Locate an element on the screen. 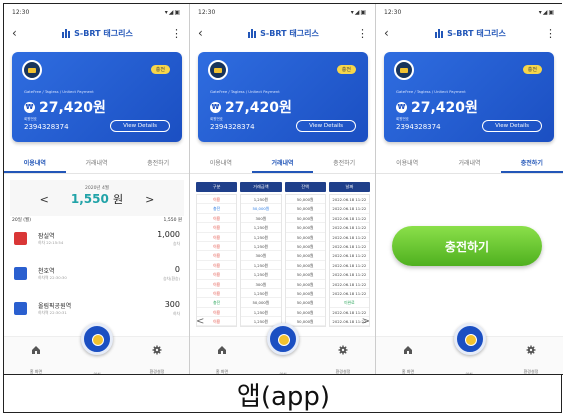 The width and height of the screenshot is (565, 416). day-header: 20일 (월) 1,550 원 is located at coordinates (97, 220).